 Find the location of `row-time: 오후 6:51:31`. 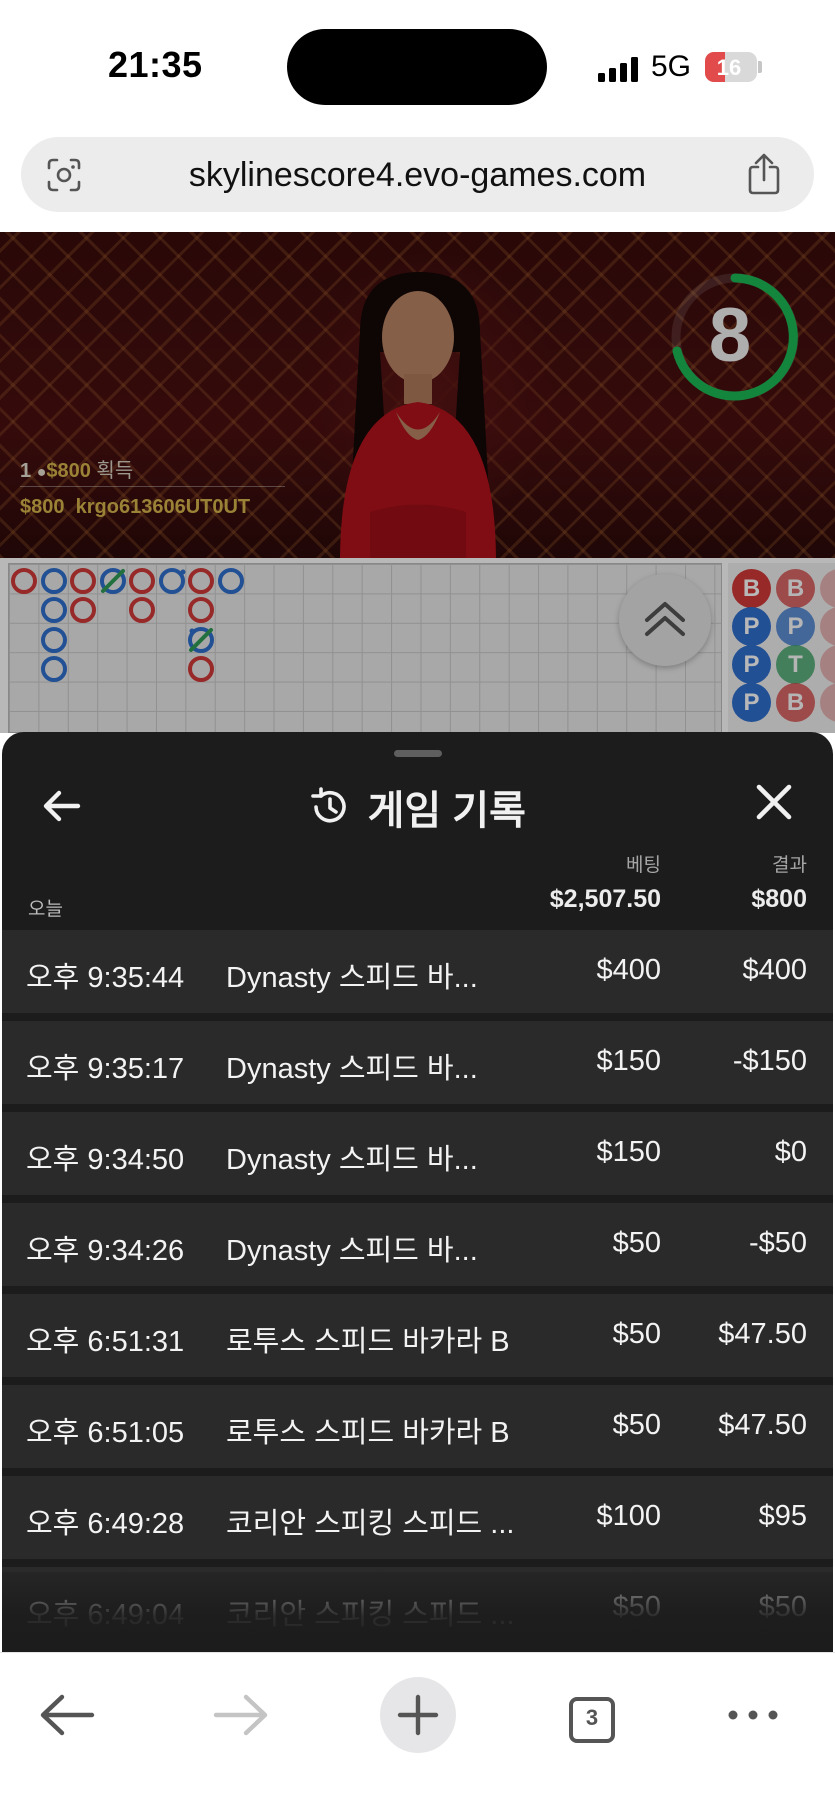

row-time: 오후 6:51:31 is located at coordinates (105, 1342).